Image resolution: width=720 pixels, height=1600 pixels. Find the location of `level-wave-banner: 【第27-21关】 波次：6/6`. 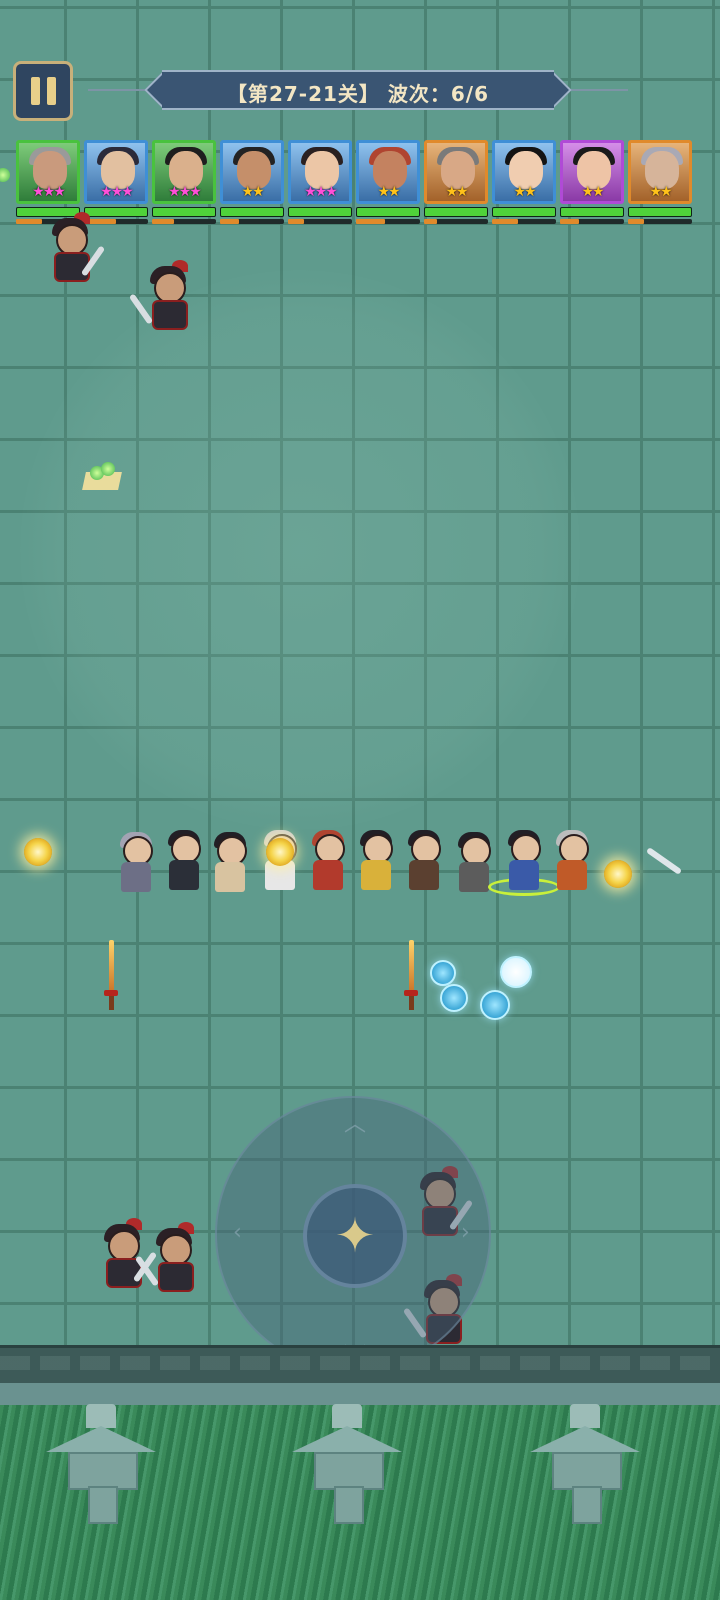

level-wave-banner: 【第27-21关】 波次：6/6 is located at coordinates (358, 90).